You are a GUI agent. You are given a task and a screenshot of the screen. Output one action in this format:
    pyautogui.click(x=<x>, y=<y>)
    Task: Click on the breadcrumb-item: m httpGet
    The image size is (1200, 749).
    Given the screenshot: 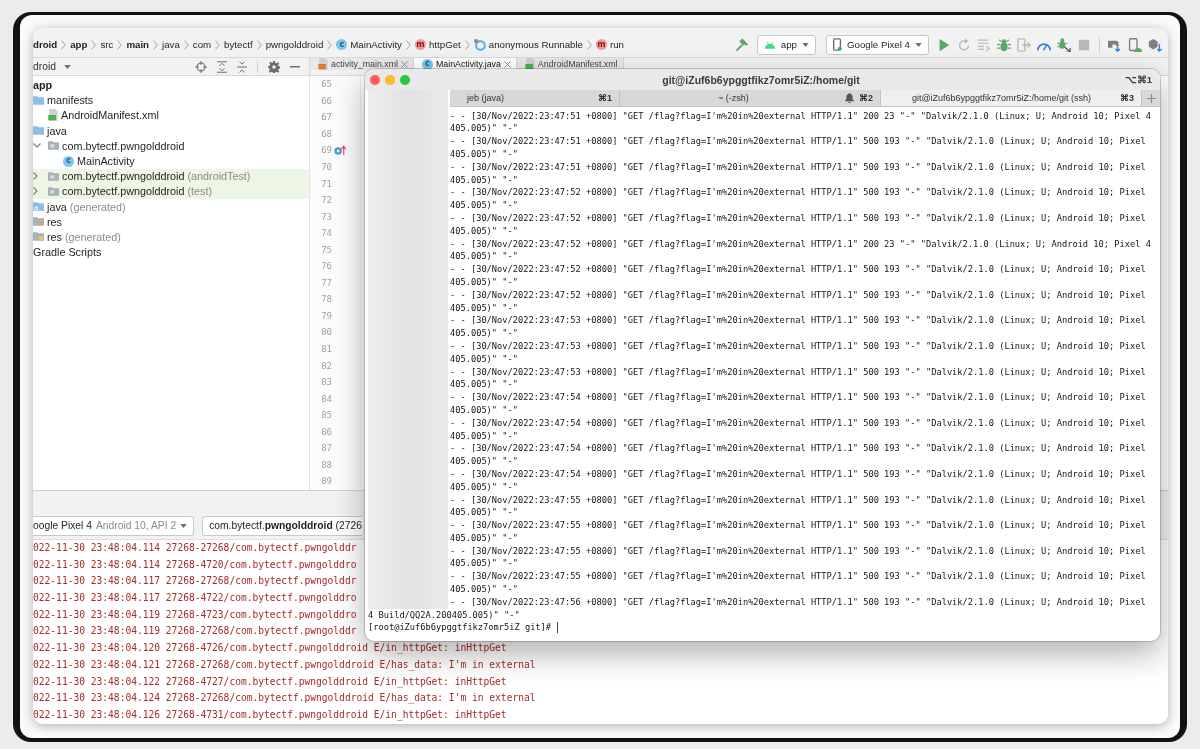 What is the action you would take?
    pyautogui.click(x=437, y=44)
    